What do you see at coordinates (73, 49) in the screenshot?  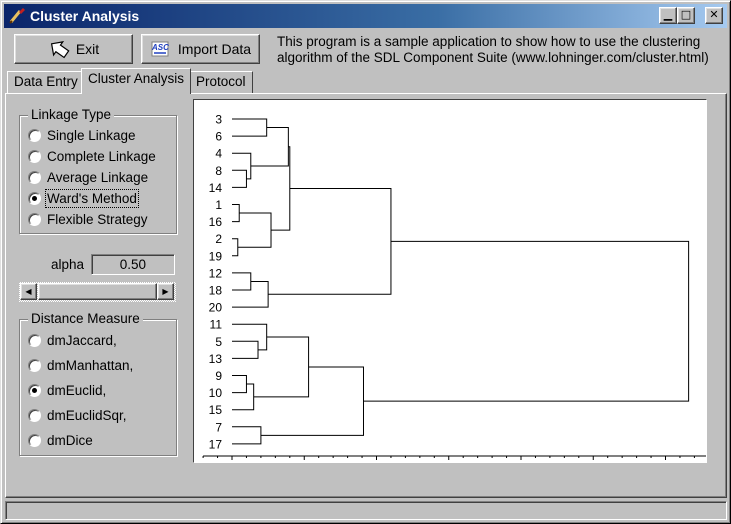 I see `exit-button: Exit` at bounding box center [73, 49].